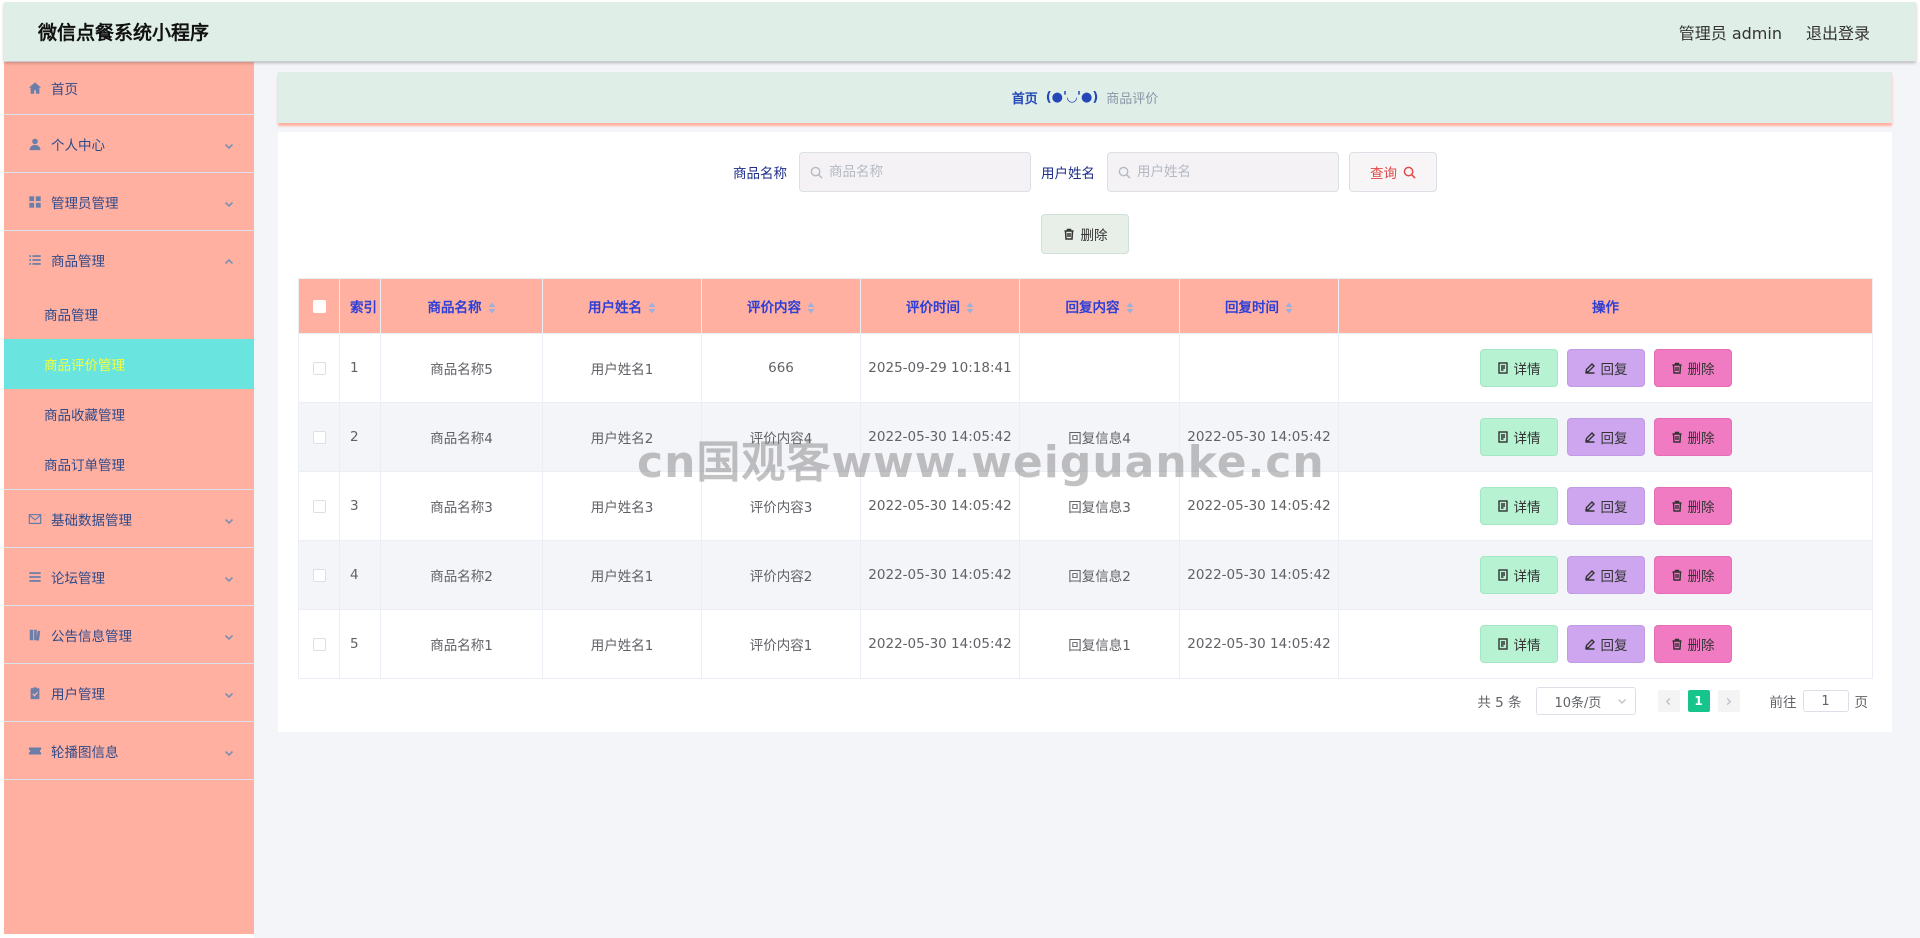 The height and width of the screenshot is (938, 1920). Describe the element at coordinates (781, 306) in the screenshot. I see `col-header-content: 评价内容` at that location.